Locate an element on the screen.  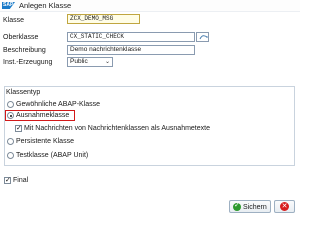
beschreibung-label: Beschreibung is located at coordinates (24, 50).